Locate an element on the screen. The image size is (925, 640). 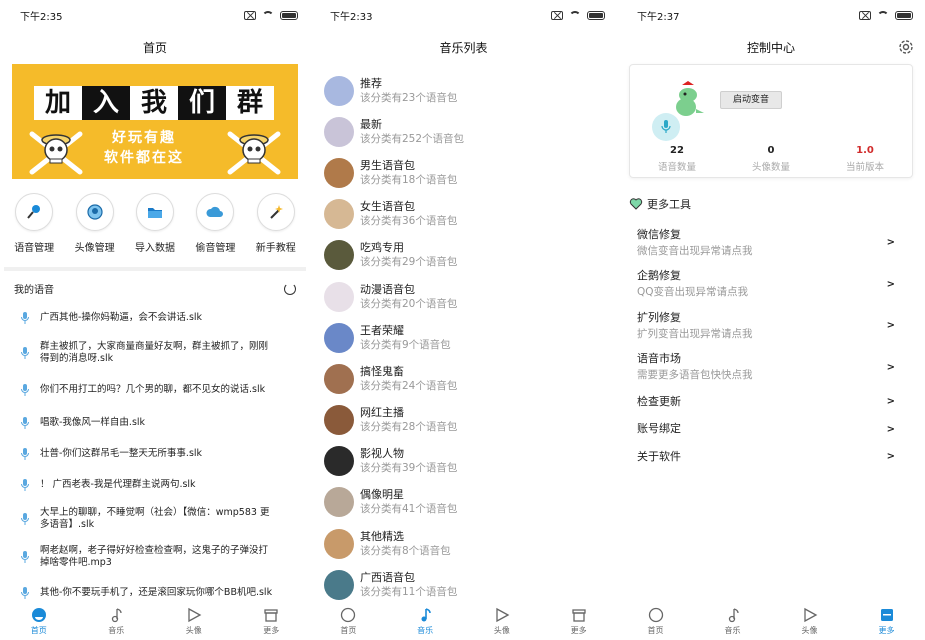
category-name: 其他精选 is located at coordinates (382, 536).